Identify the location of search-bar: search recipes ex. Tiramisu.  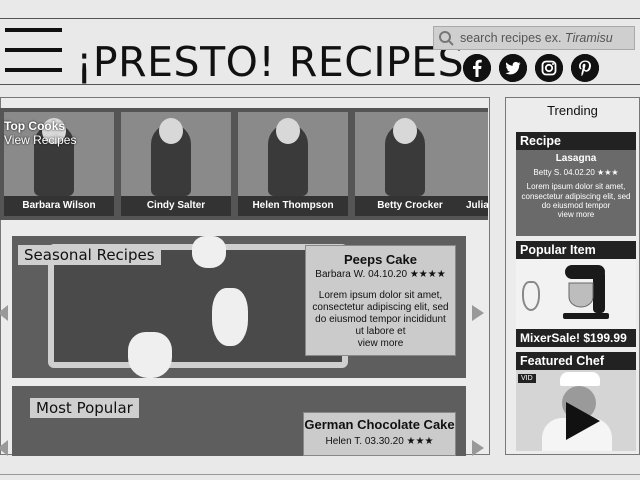
(534, 38).